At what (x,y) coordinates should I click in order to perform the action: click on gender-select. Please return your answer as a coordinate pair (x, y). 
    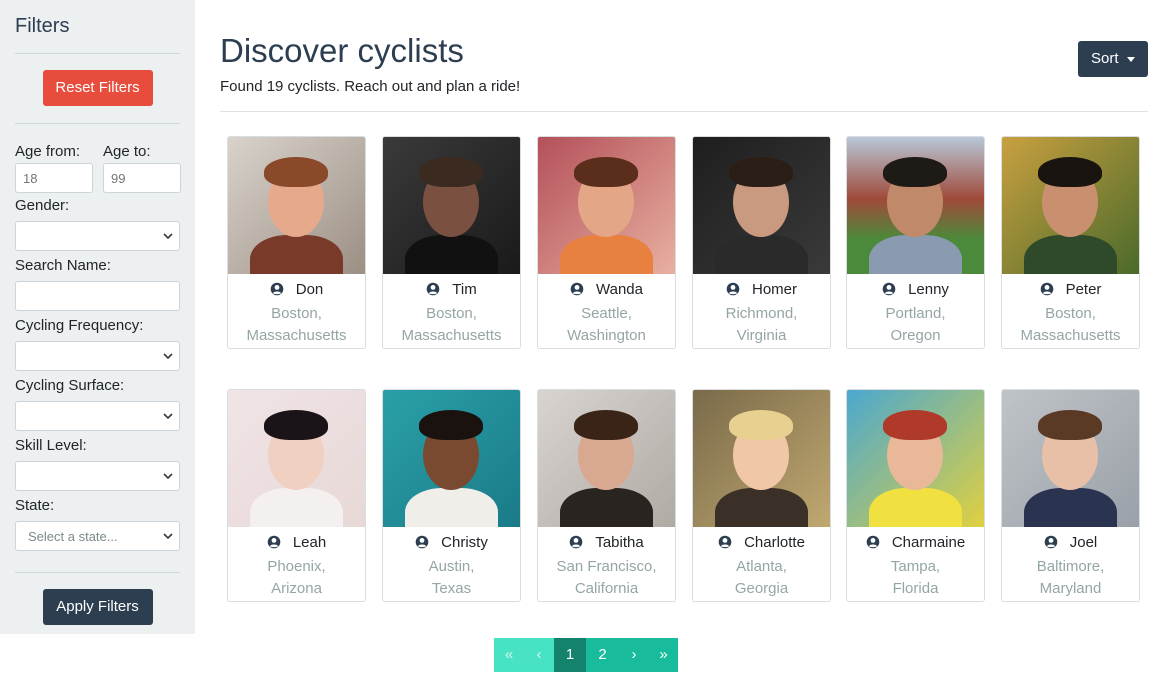
    Looking at the image, I should click on (97, 236).